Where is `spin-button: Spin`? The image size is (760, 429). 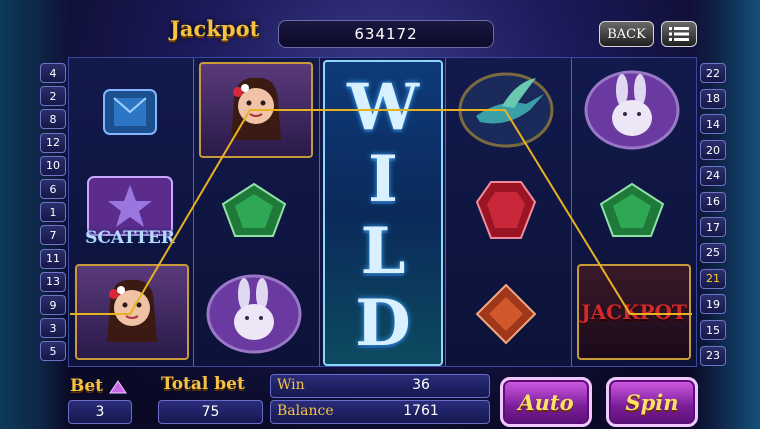
spin-button: Spin is located at coordinates (652, 402).